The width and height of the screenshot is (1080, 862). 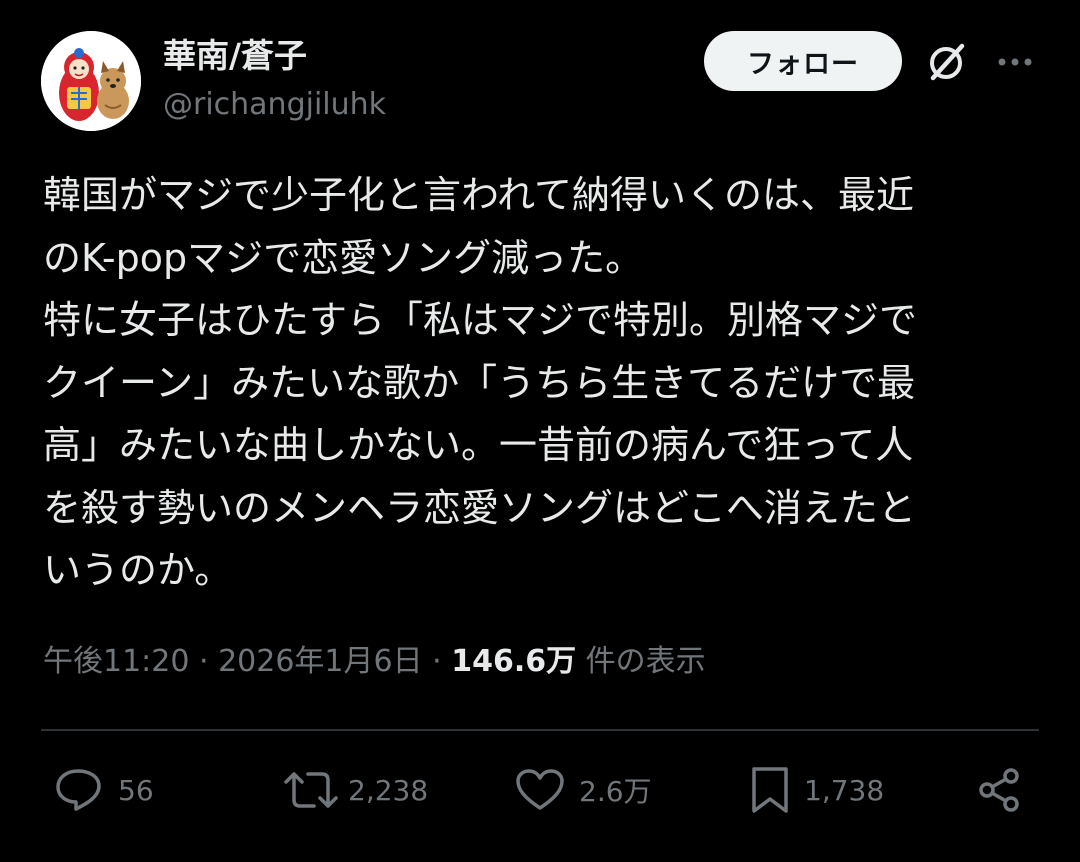 I want to click on tweet-line: のK-popマジで恋愛ソング減った。, so click(x=343, y=257).